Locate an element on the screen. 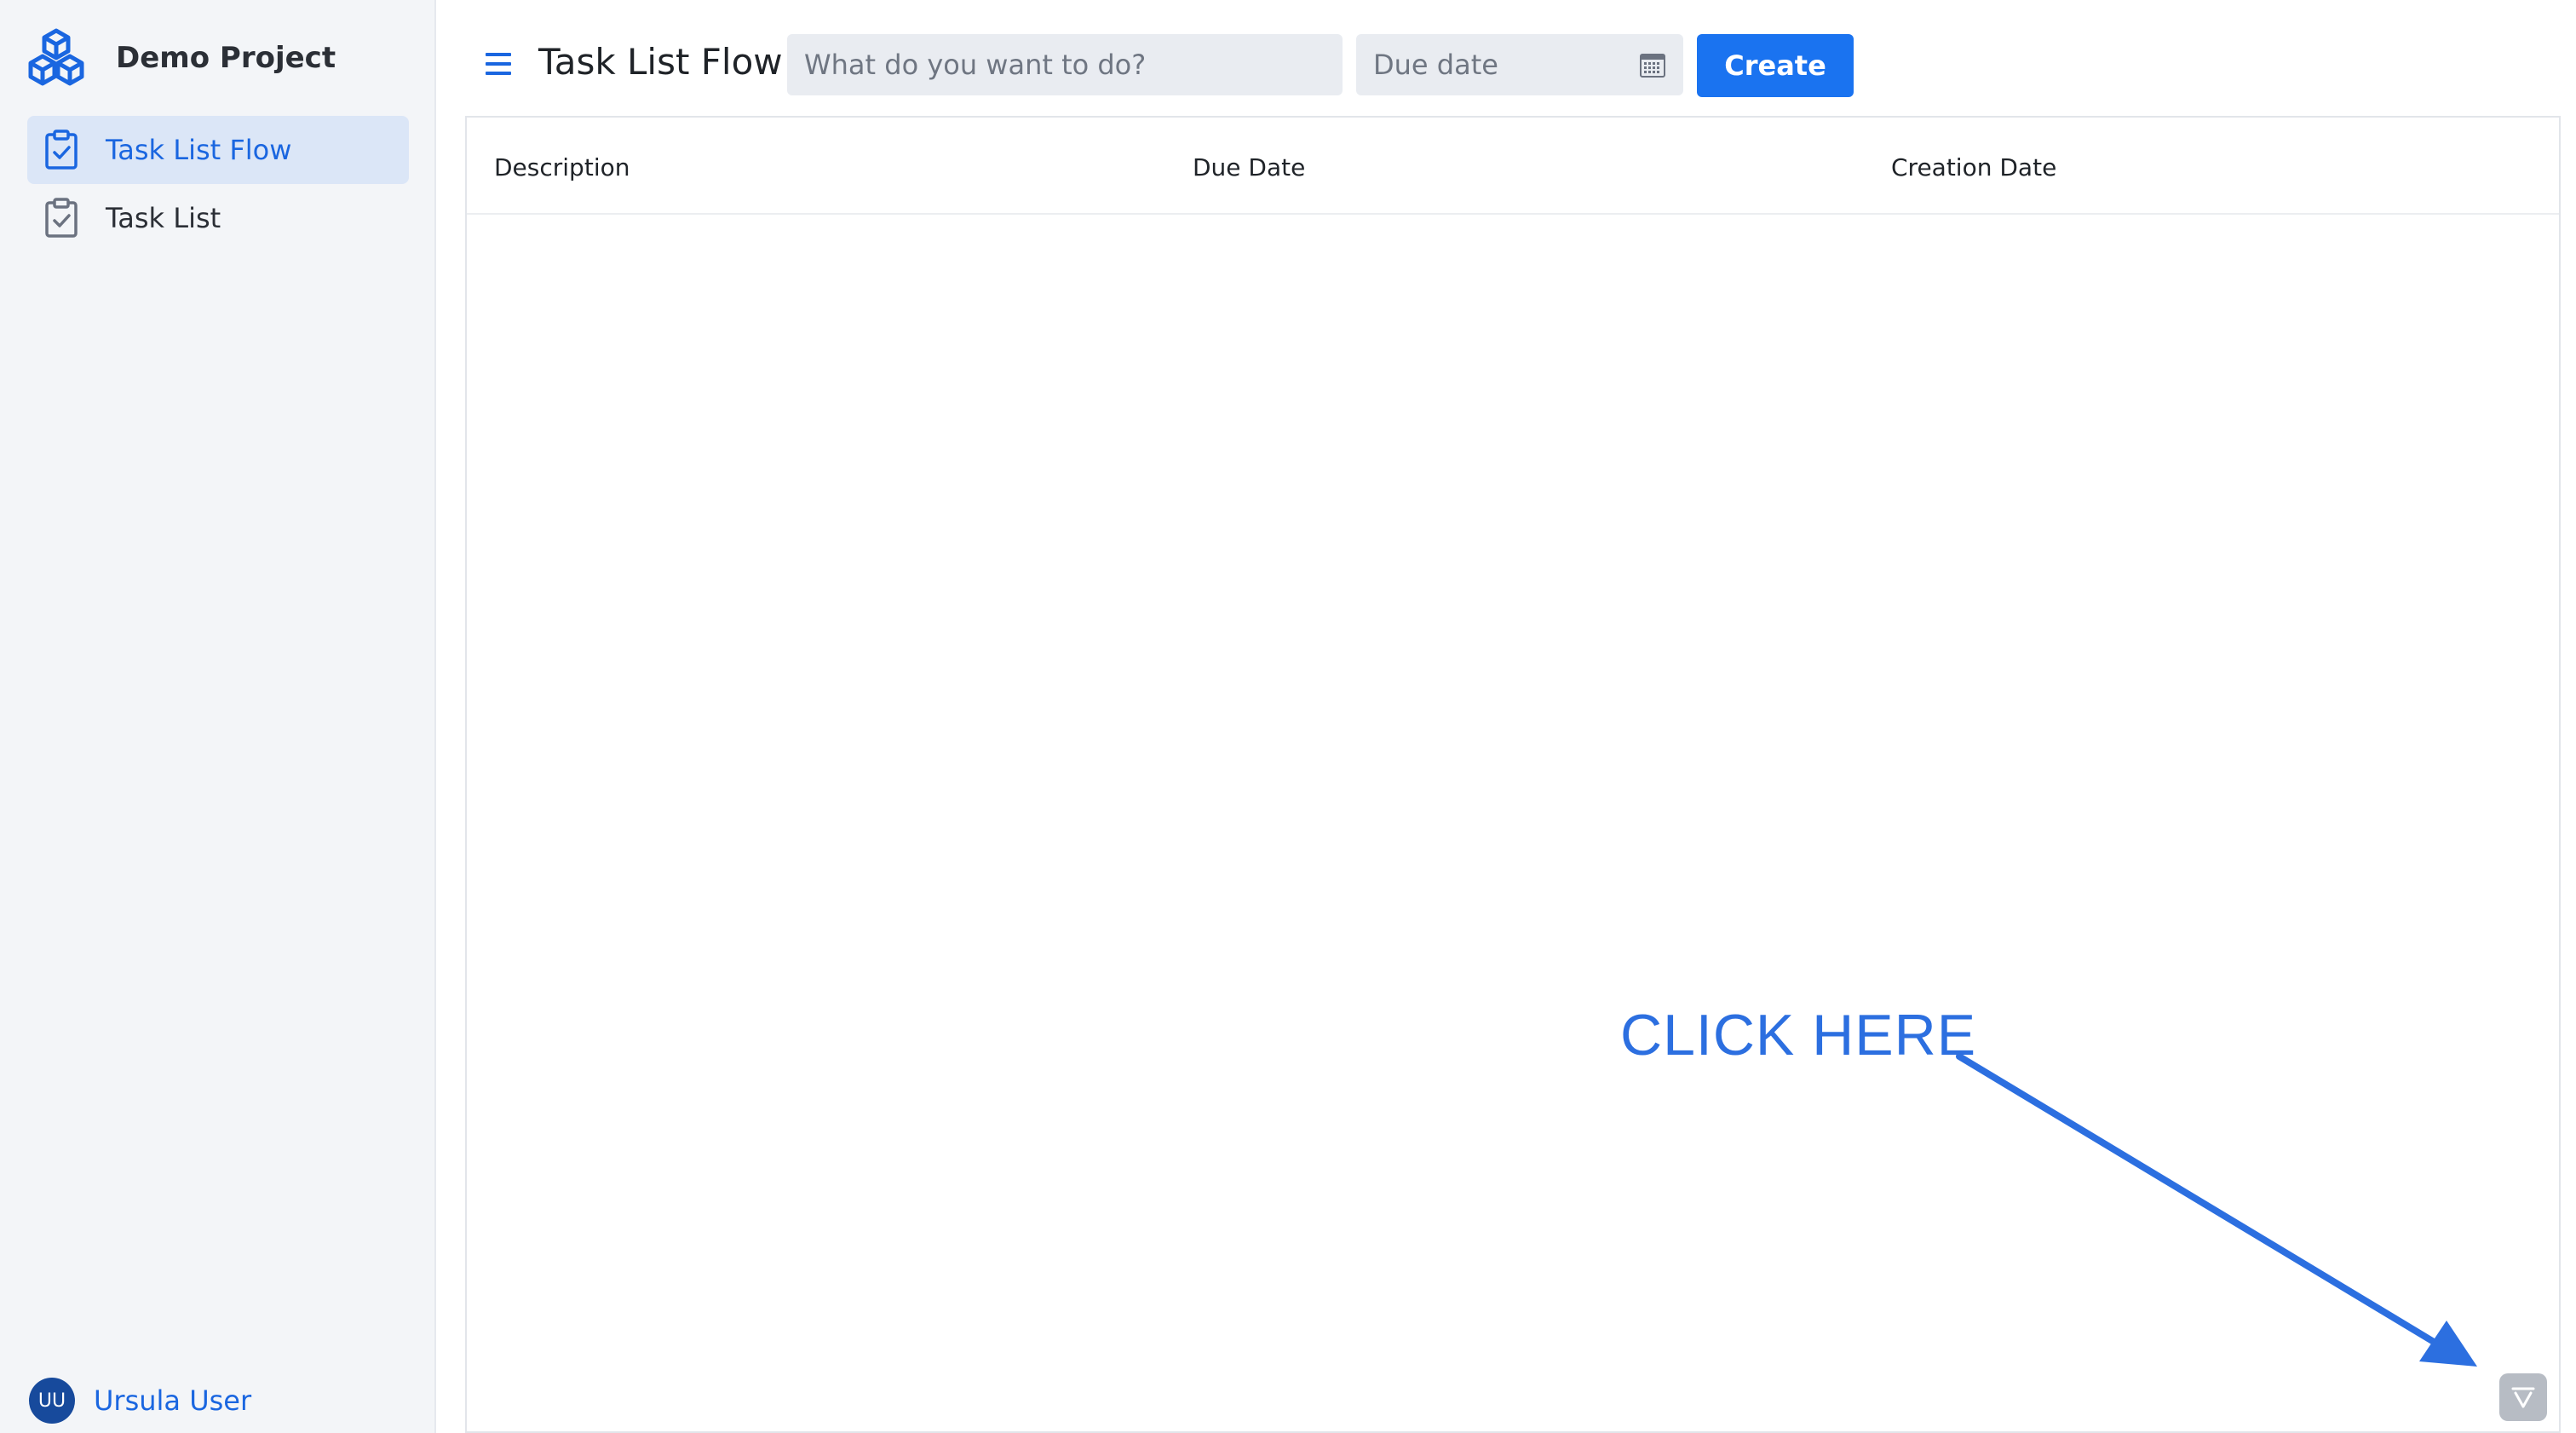  header: Task List Flow Create is located at coordinates (1506, 58).